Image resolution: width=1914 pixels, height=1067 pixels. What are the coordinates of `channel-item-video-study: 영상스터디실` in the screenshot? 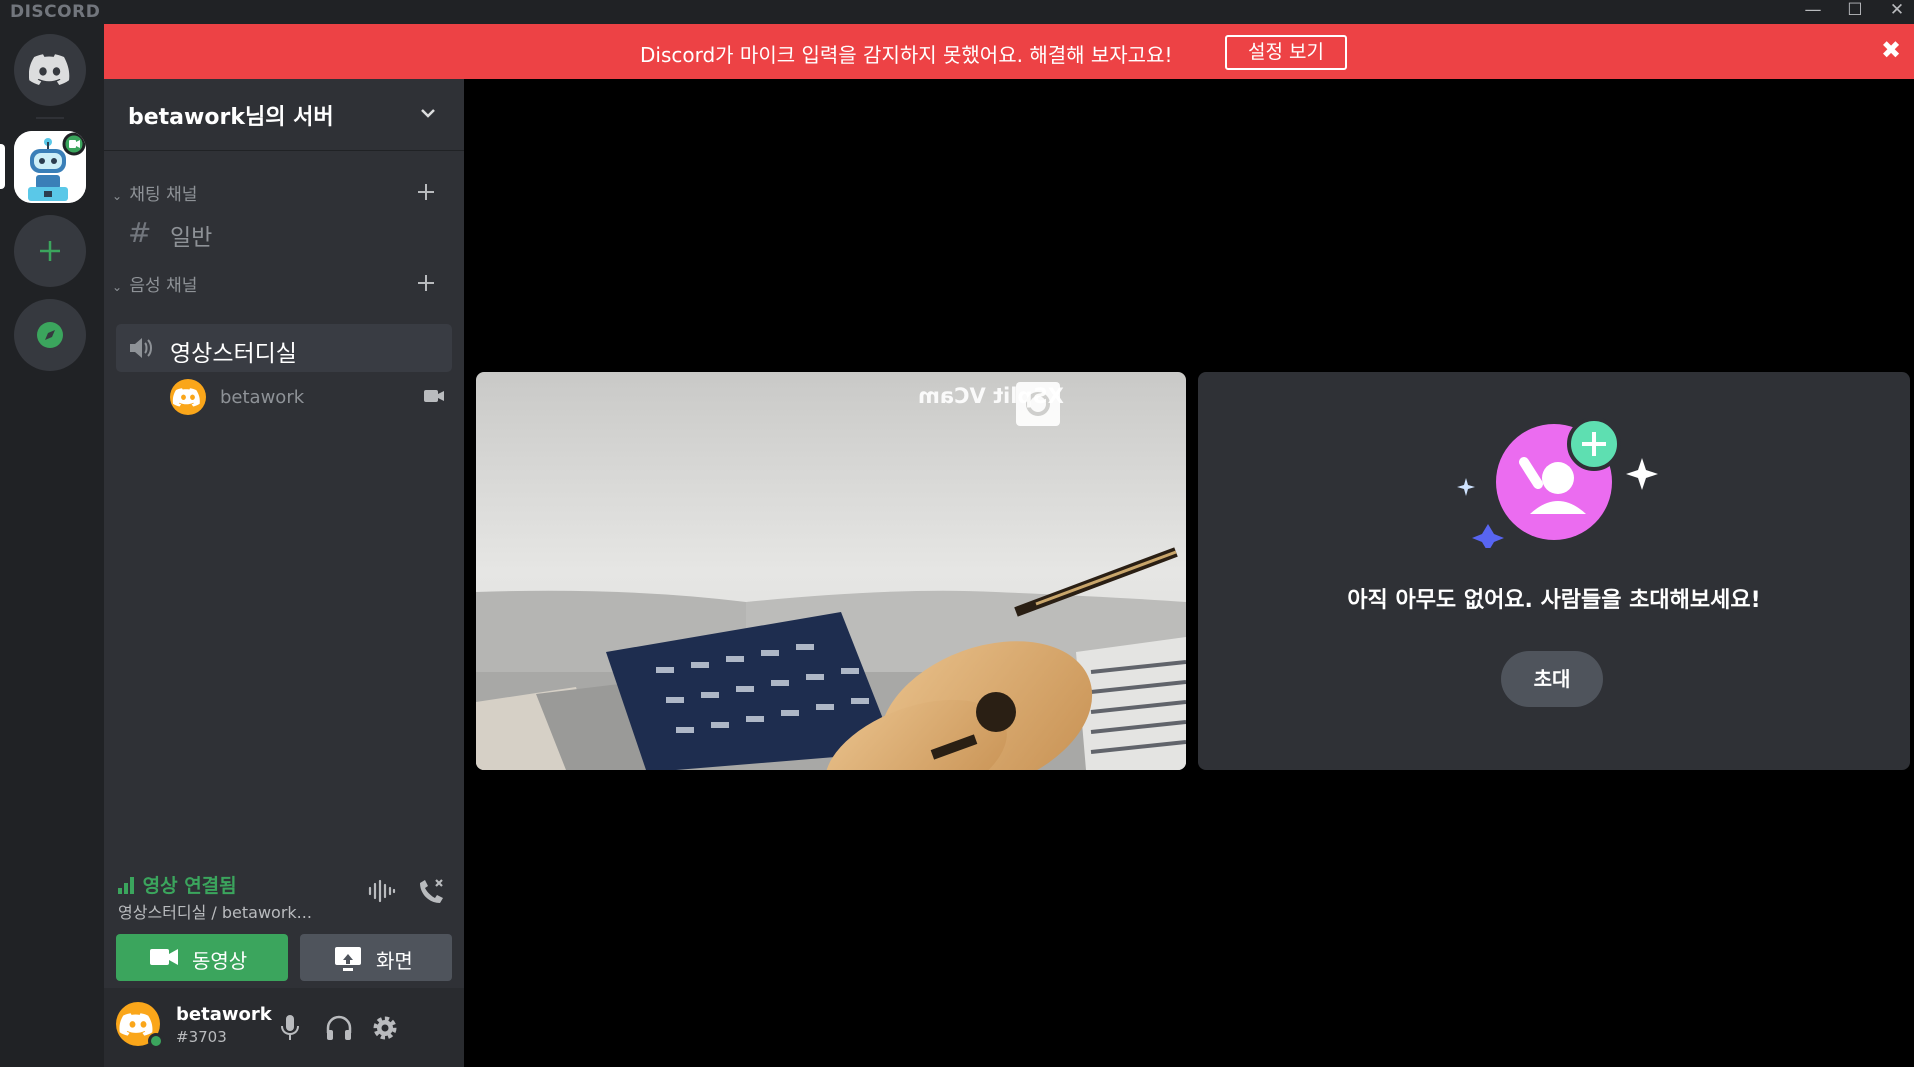 It's located at (284, 348).